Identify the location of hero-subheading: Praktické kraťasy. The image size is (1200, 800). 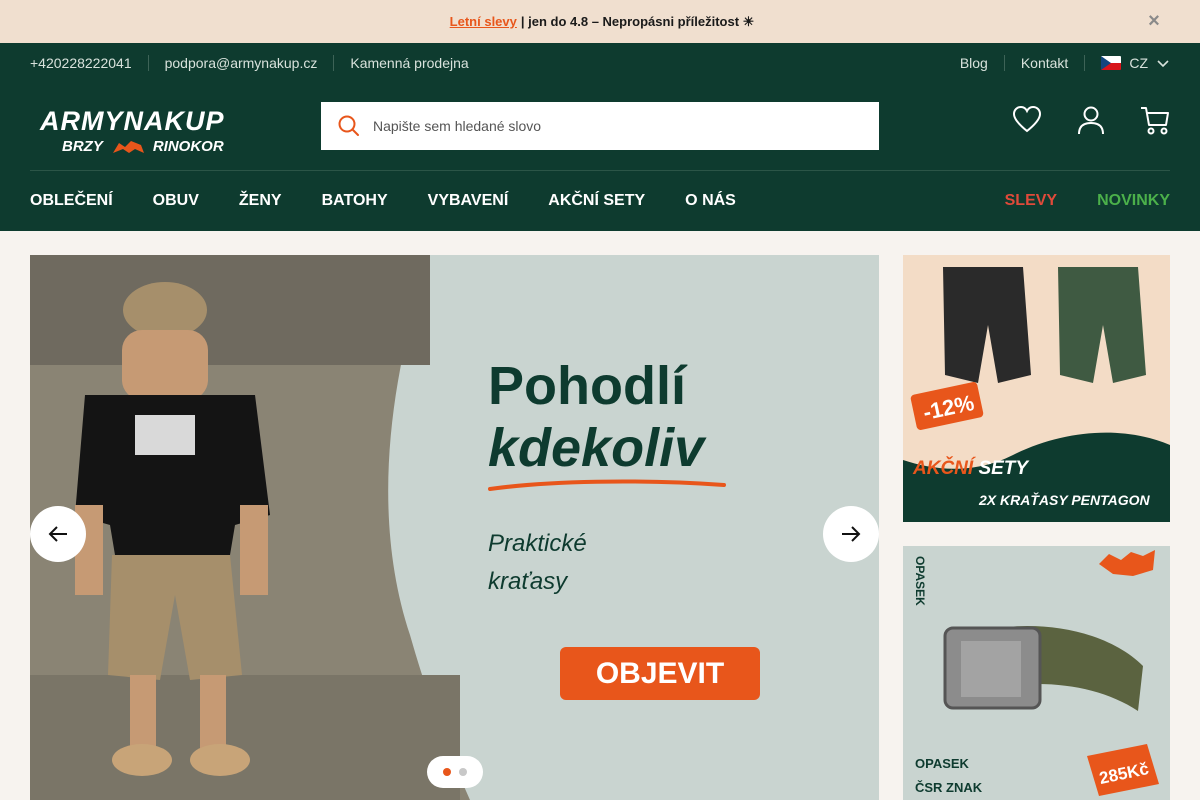
(588, 563).